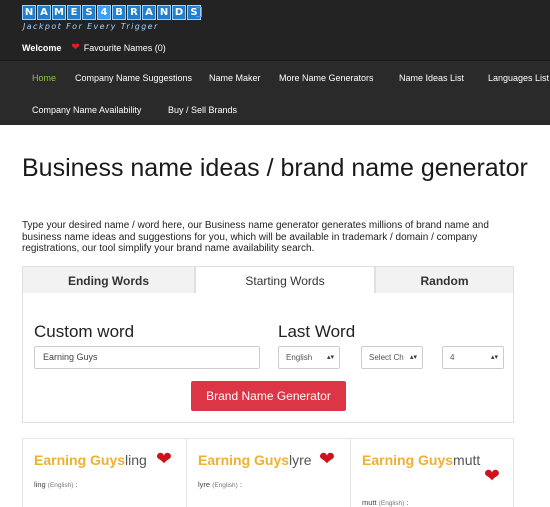  What do you see at coordinates (147, 357) in the screenshot?
I see `custom-word-input: Earning Guys` at bounding box center [147, 357].